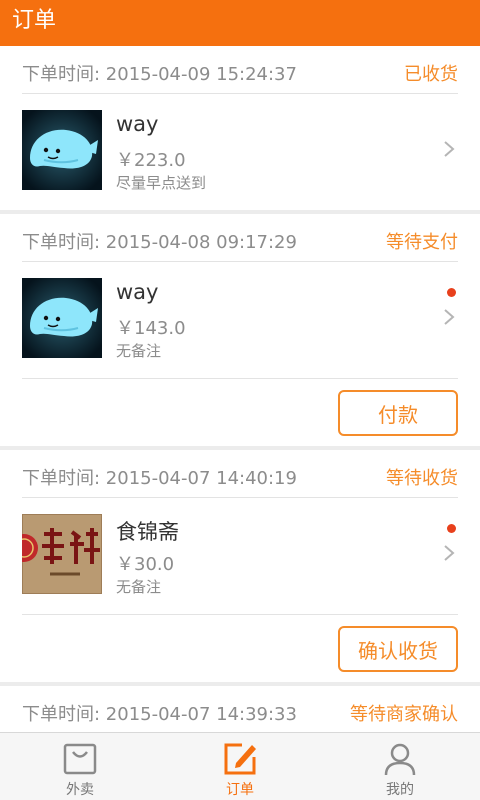  Describe the element at coordinates (240, 152) in the screenshot. I see `order-item: way ￥223.0 尽量早点送到` at that location.